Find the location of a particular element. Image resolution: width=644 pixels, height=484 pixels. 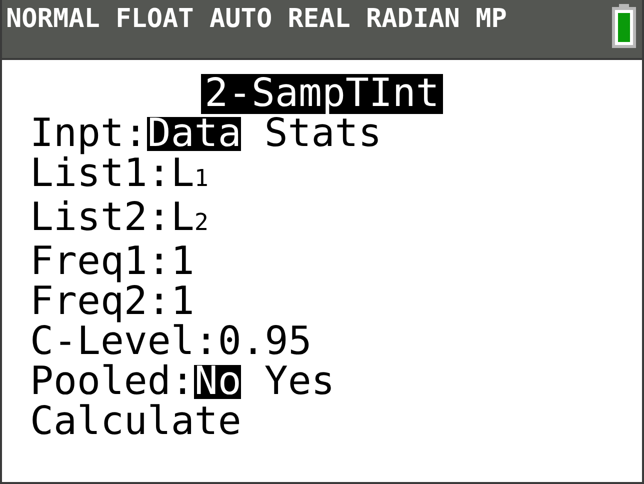

field-value: 0.95 is located at coordinates (265, 342).